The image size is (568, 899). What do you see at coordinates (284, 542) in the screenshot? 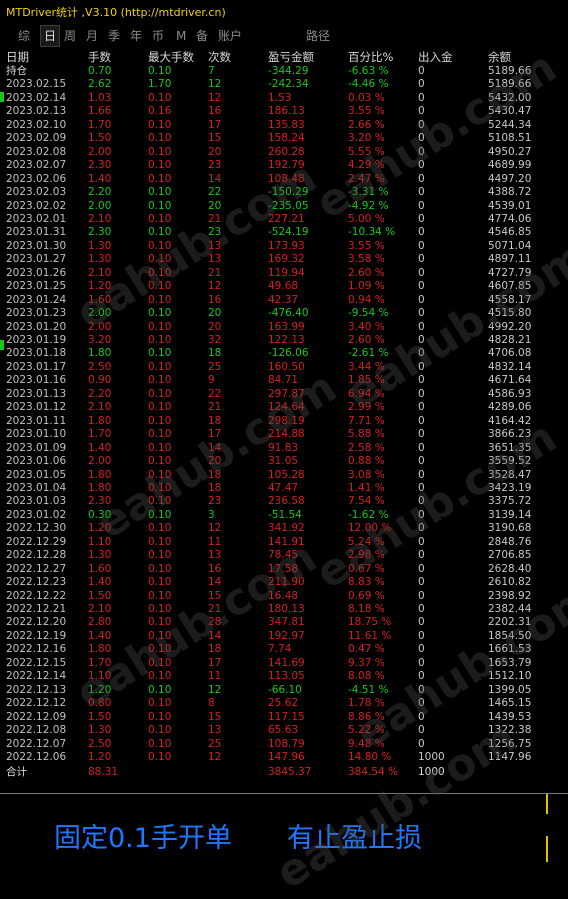
I see `table-row: 2022.12.29 1.10 0.10 11 141.91 5.24 % 0 2848.76` at bounding box center [284, 542].